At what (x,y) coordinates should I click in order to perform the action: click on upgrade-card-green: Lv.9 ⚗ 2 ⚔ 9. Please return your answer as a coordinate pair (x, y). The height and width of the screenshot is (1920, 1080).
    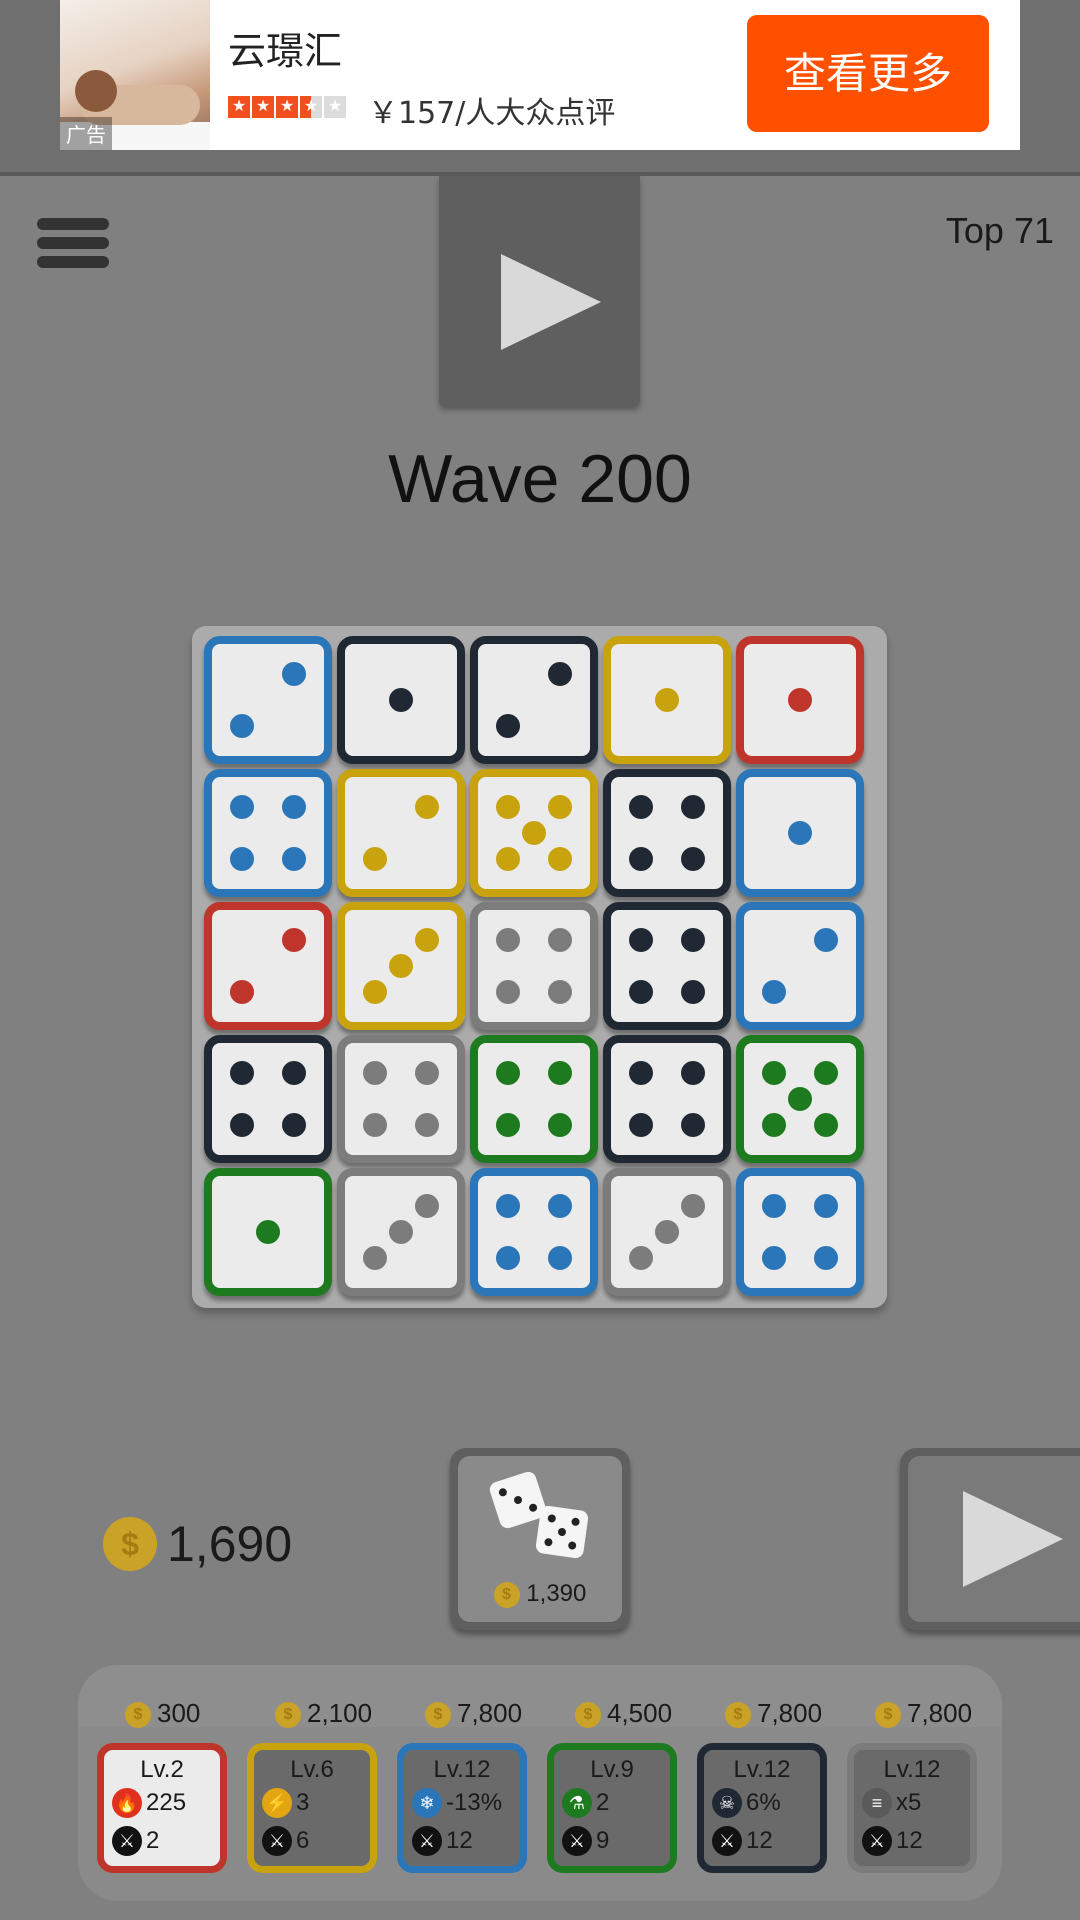
    Looking at the image, I should click on (612, 1808).